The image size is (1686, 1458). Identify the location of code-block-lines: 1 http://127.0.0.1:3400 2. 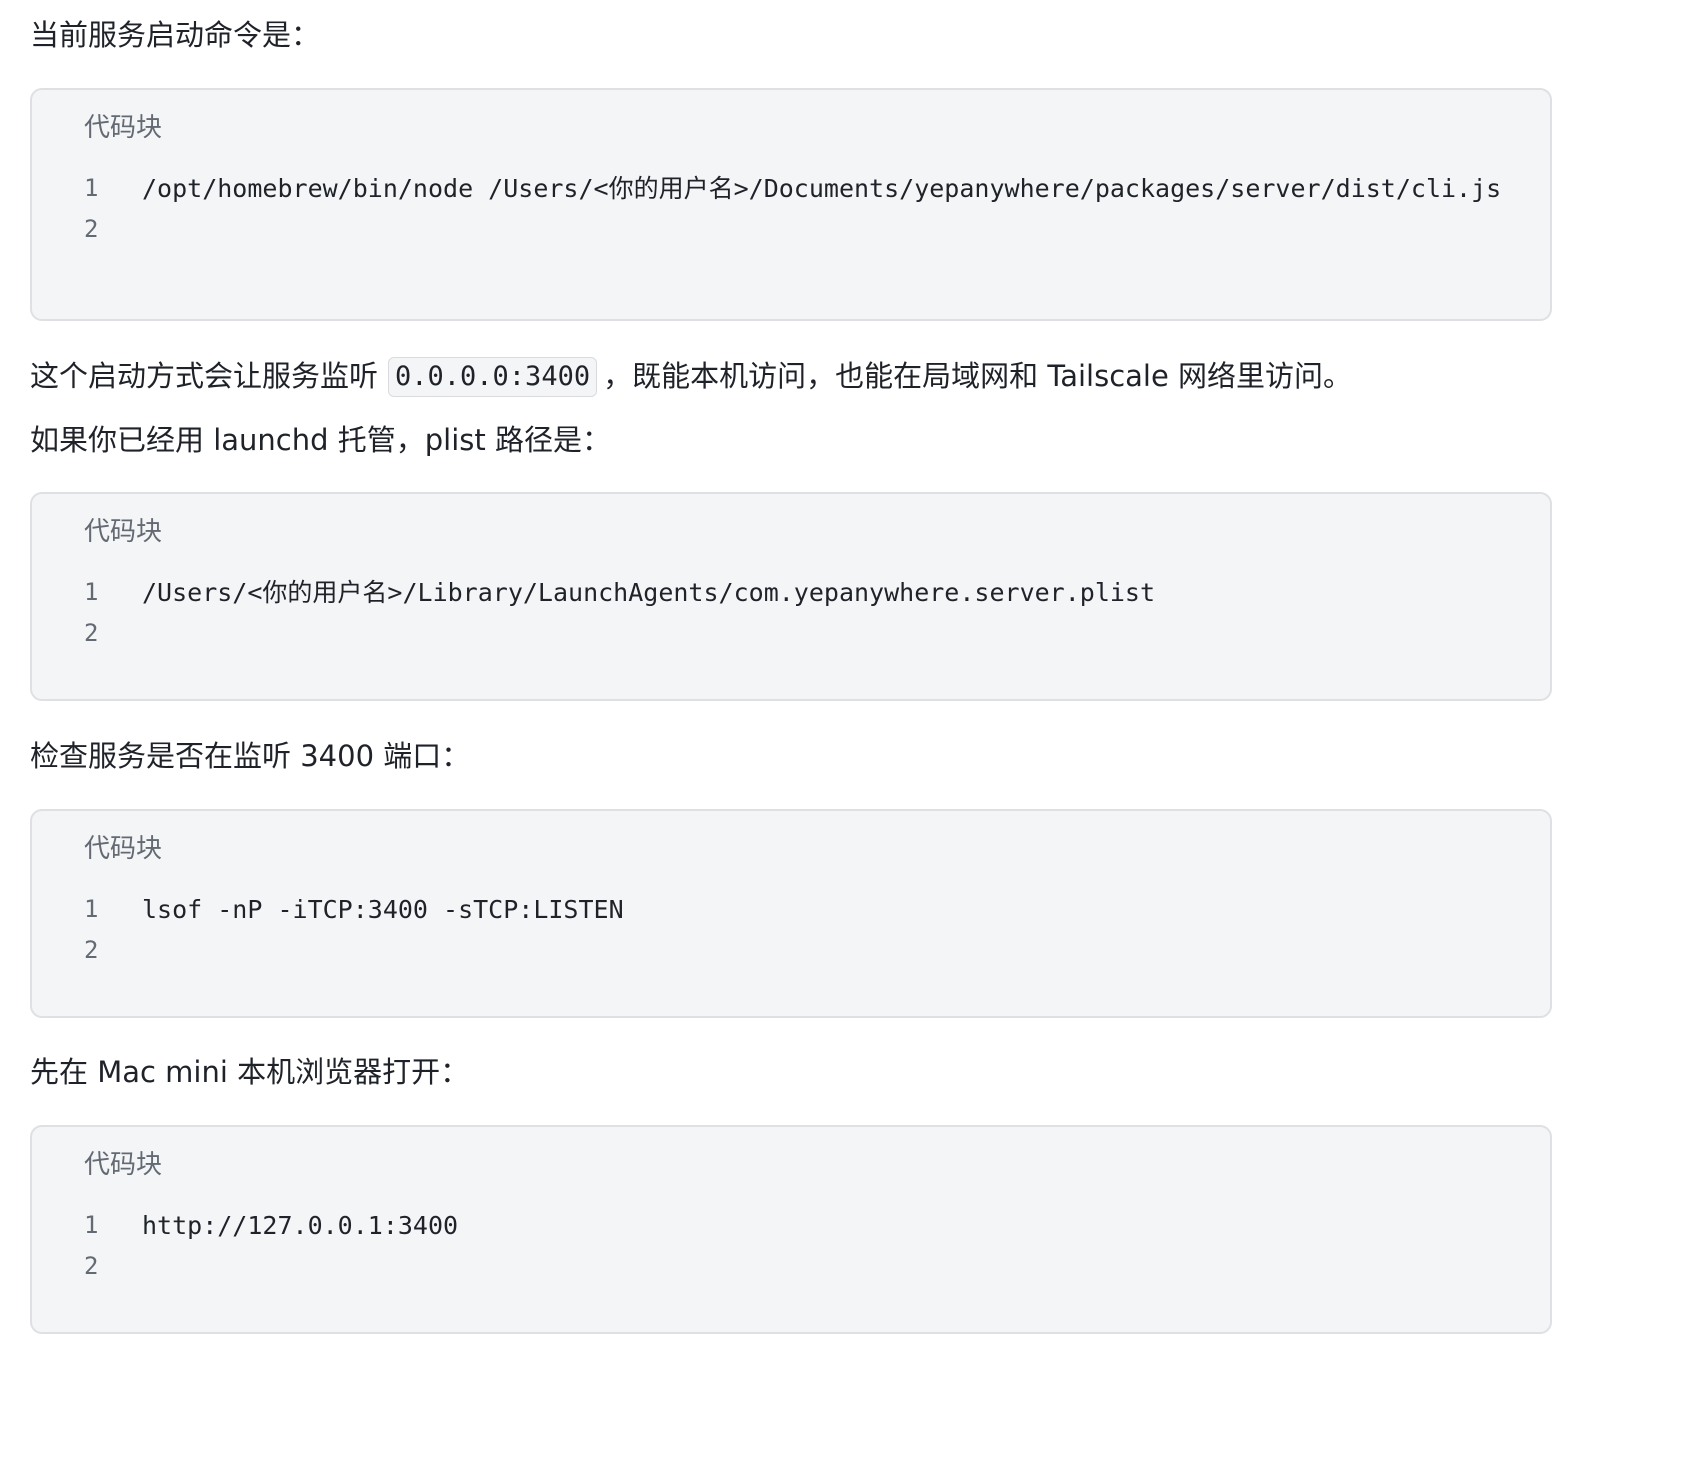
(791, 1246).